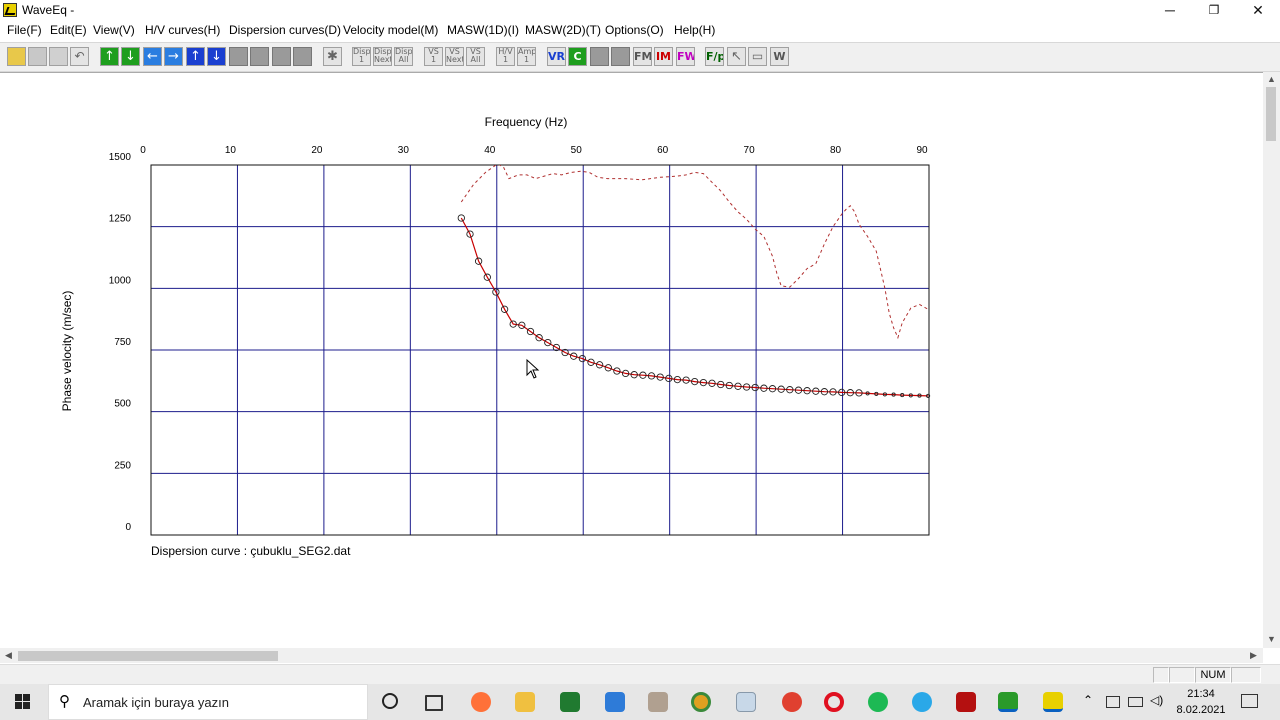 The height and width of the screenshot is (720, 1280). Describe the element at coordinates (505, 56) in the screenshot. I see `hv-1-button: H/V 1` at that location.